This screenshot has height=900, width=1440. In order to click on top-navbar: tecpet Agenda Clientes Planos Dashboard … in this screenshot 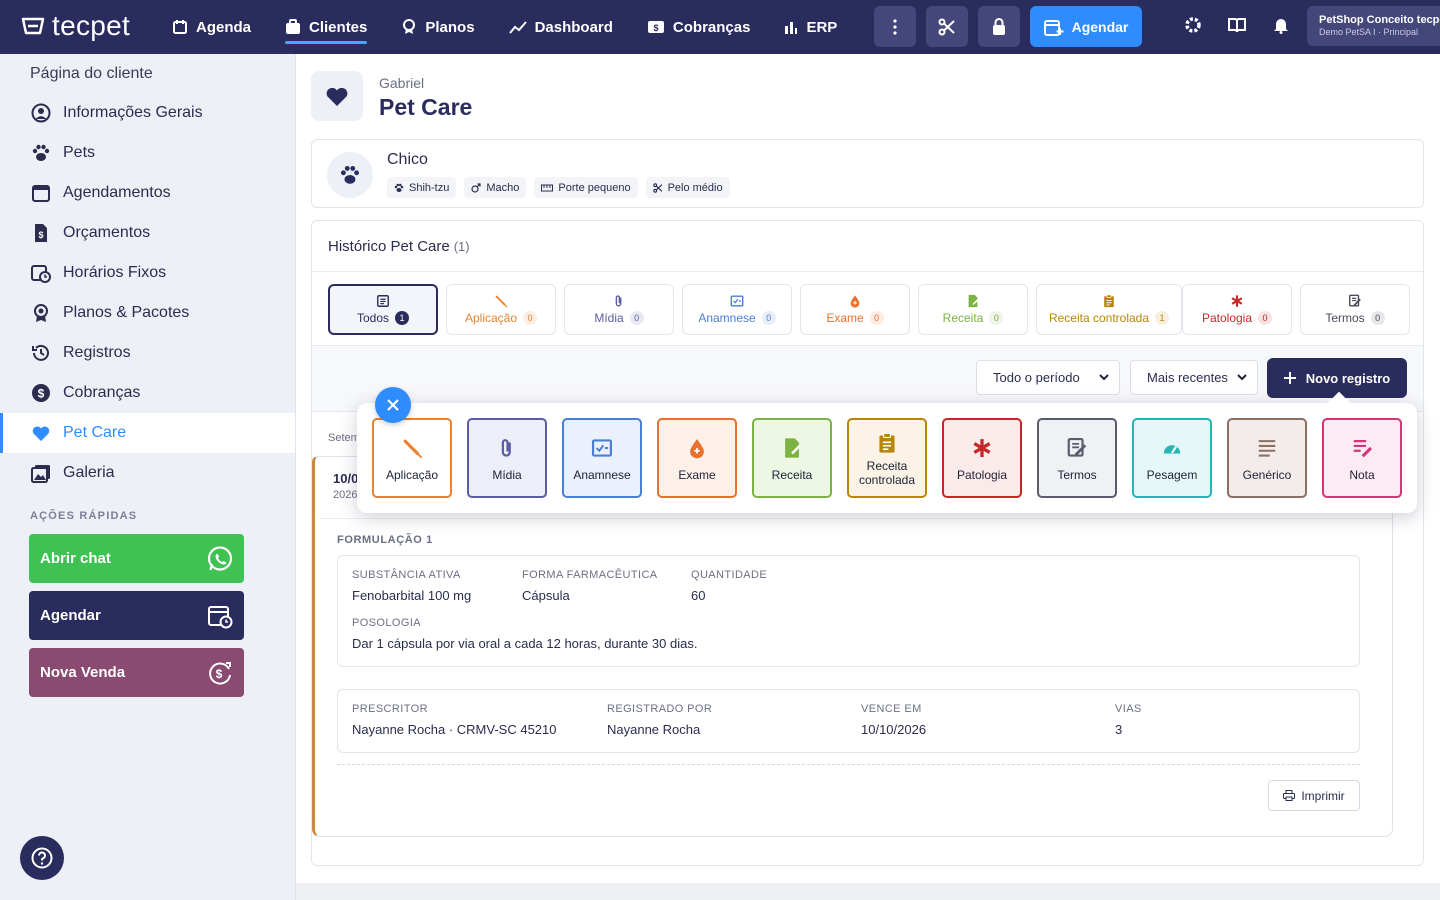, I will do `click(720, 27)`.